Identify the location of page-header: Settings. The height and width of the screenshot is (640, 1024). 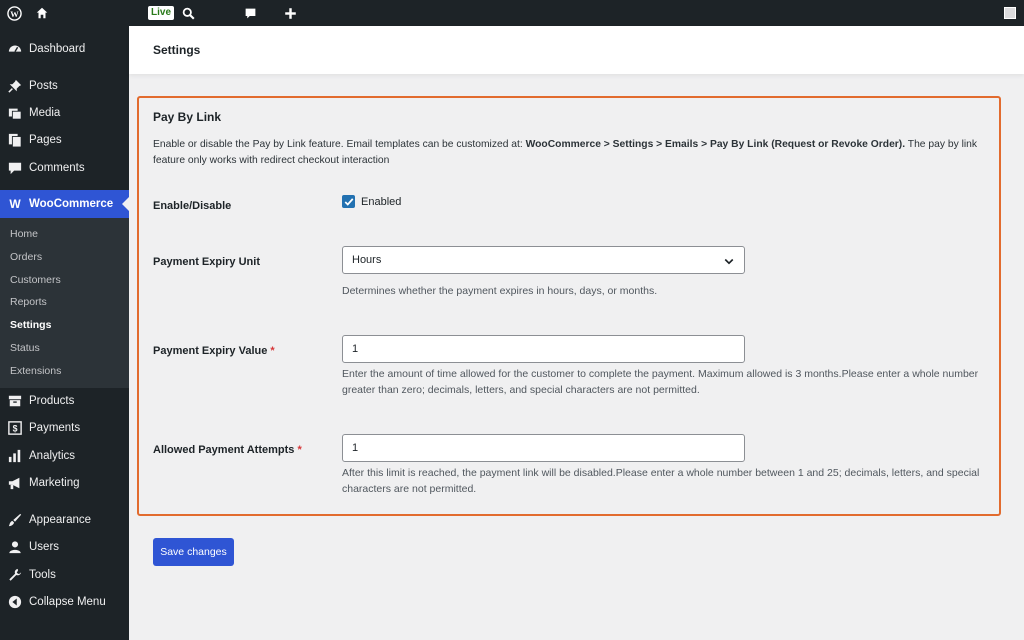
(576, 50).